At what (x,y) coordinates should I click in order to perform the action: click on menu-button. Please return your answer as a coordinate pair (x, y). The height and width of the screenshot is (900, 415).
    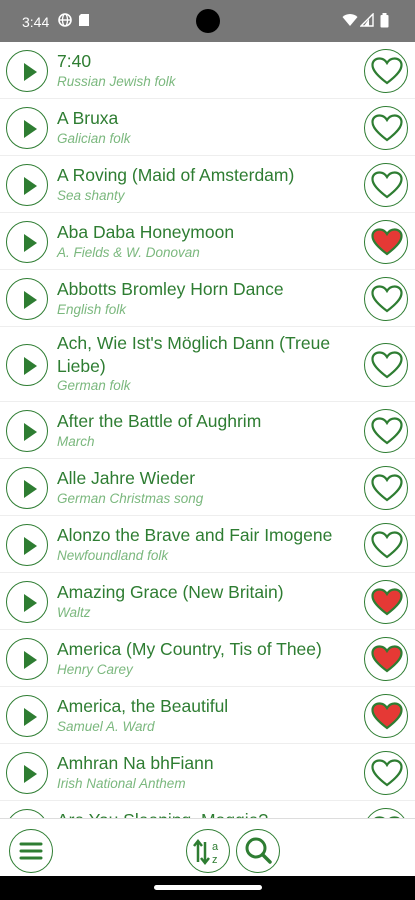
    Looking at the image, I should click on (31, 851).